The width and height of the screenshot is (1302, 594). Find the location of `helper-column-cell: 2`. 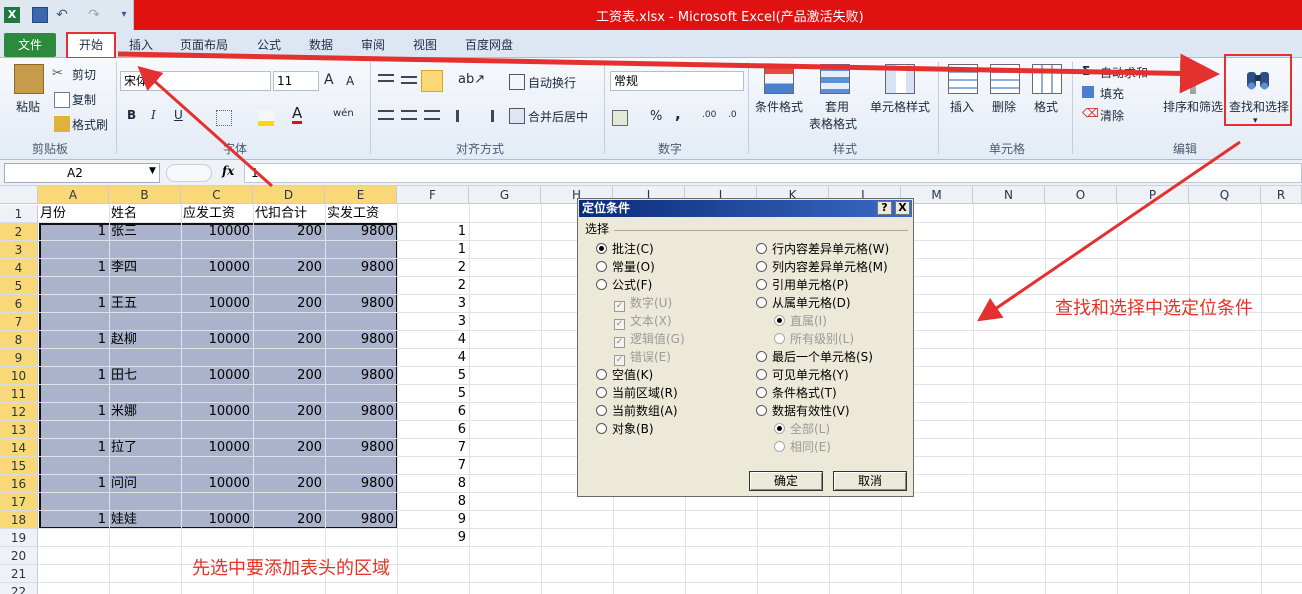

helper-column-cell: 2 is located at coordinates (433, 286).